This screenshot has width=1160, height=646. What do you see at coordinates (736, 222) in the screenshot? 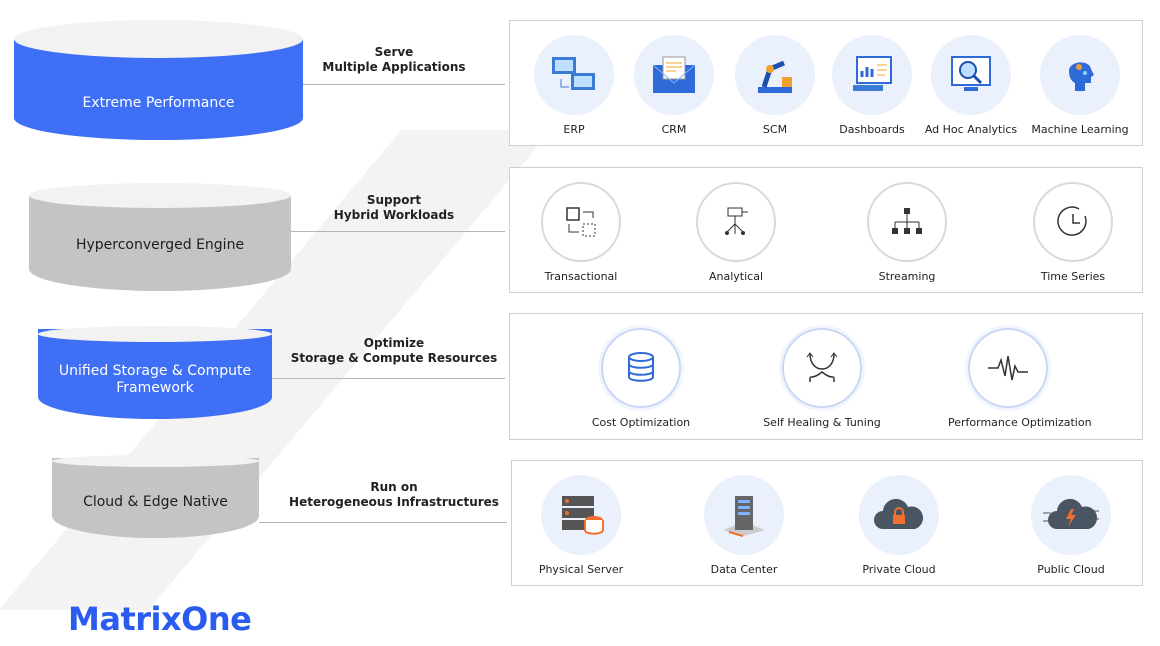
I see `analytical-icon` at bounding box center [736, 222].